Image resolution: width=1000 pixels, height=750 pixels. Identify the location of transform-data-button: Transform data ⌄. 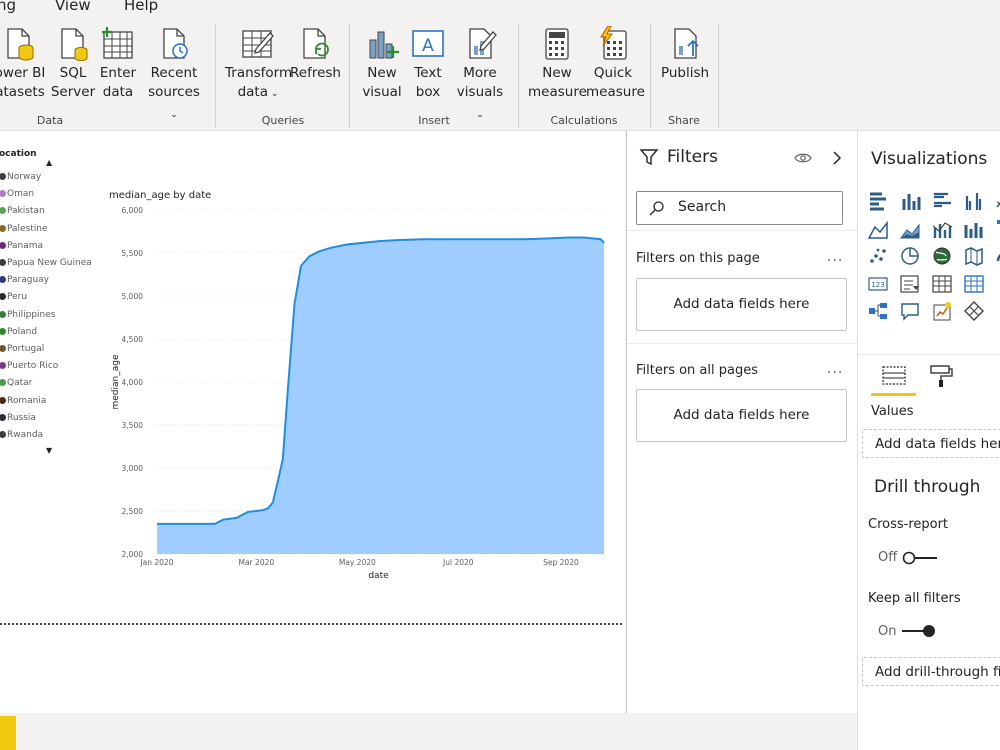
(258, 65).